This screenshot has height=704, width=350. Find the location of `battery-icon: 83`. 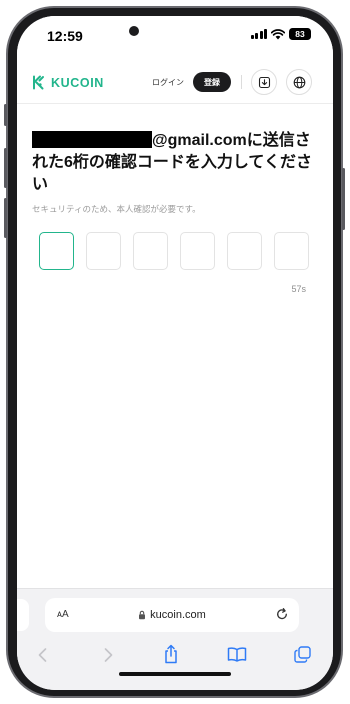

battery-icon: 83 is located at coordinates (300, 34).